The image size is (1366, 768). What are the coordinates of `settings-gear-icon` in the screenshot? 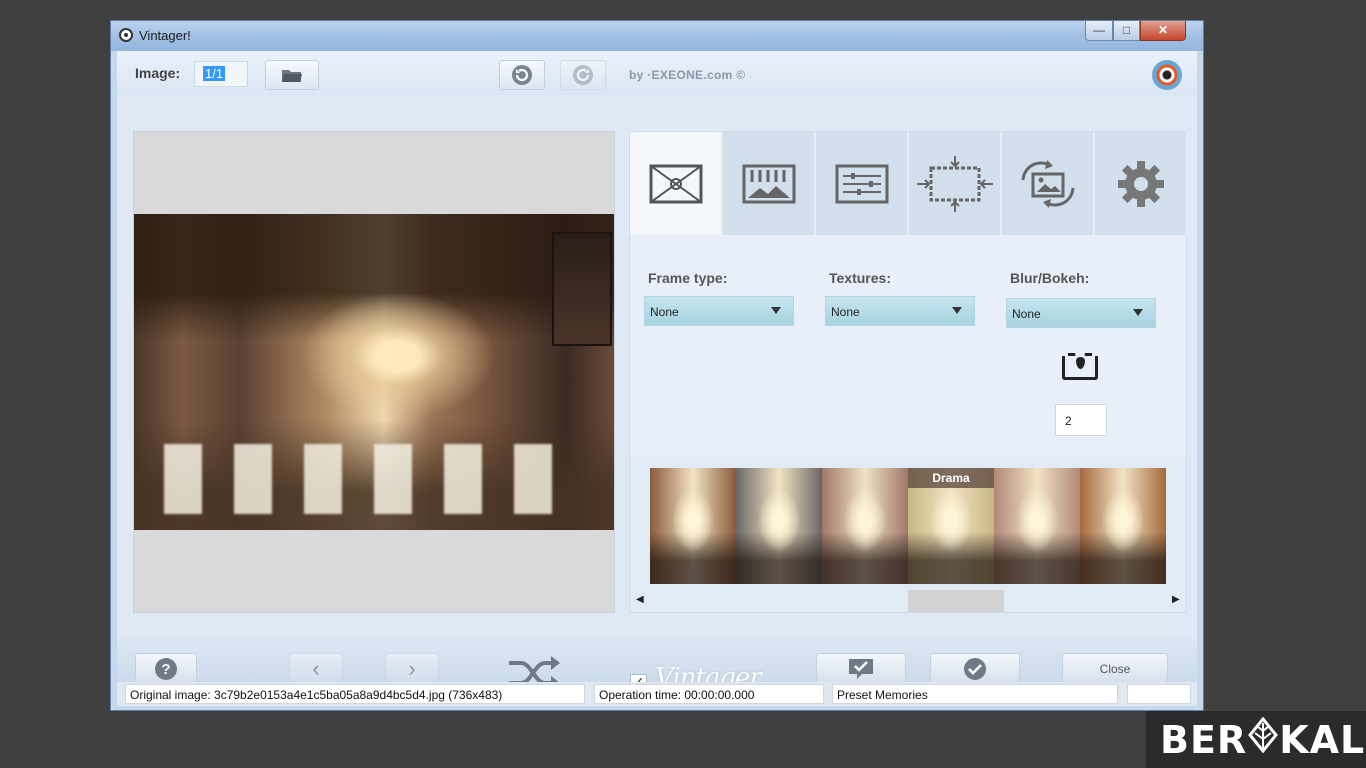 It's located at (1140, 183).